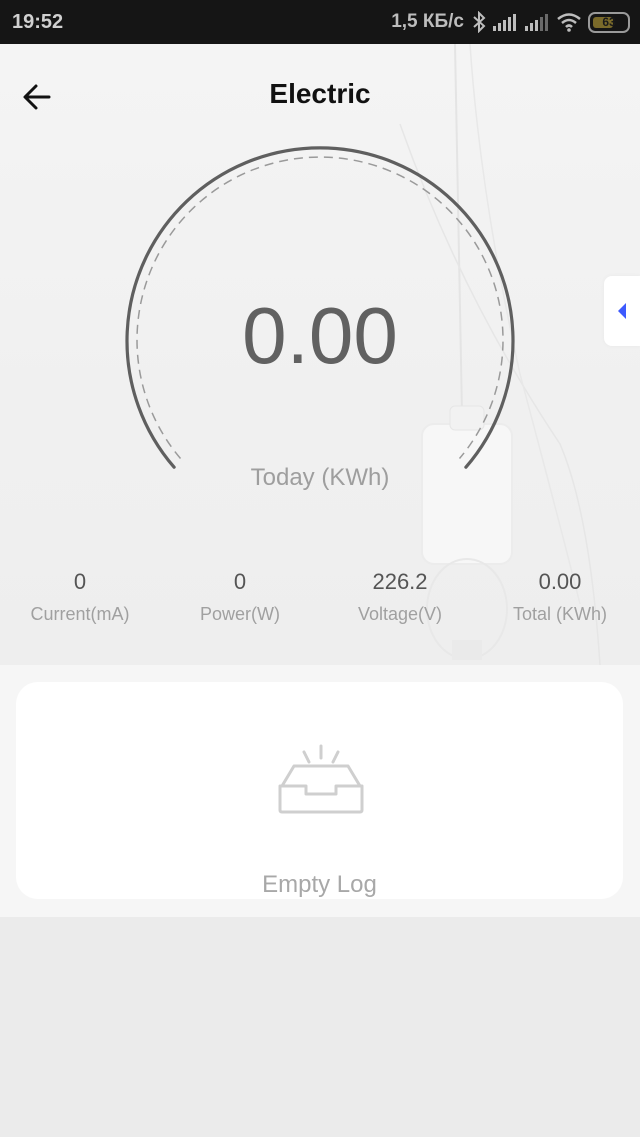 Image resolution: width=640 pixels, height=1137 pixels. Describe the element at coordinates (240, 614) in the screenshot. I see `stat-label: Power(W)` at that location.